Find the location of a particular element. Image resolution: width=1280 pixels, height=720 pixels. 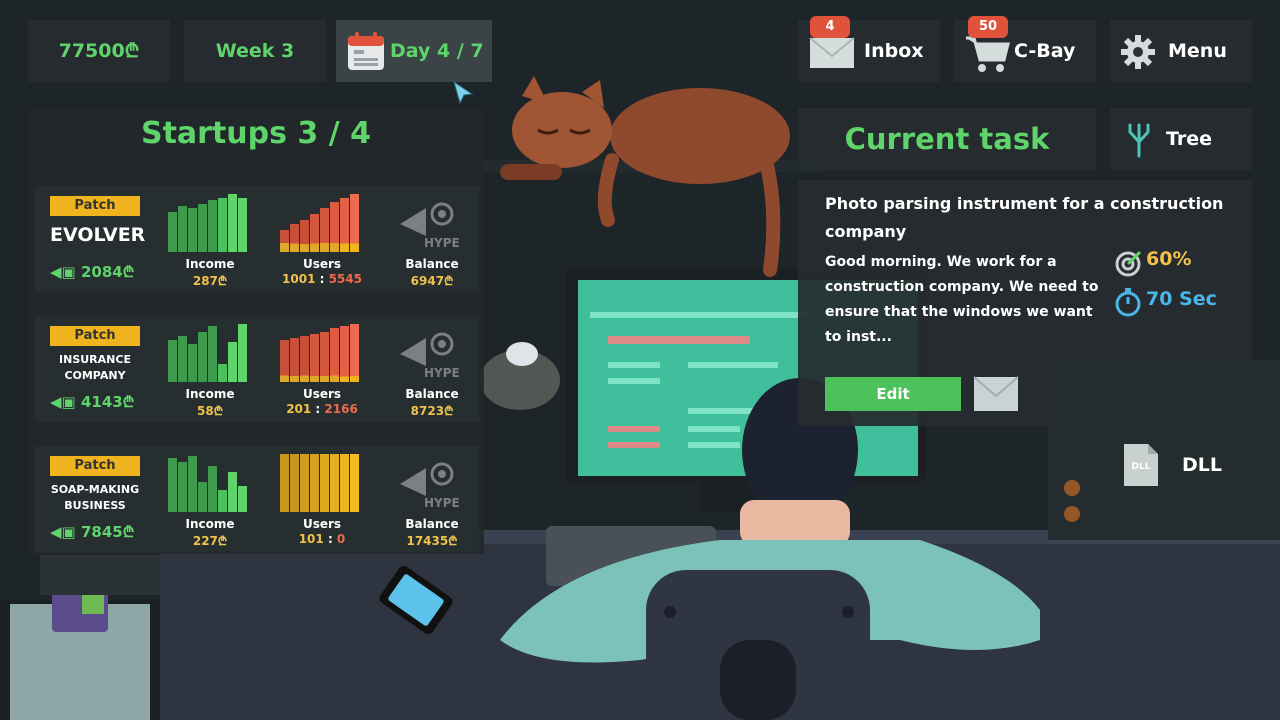

startup-name: EVOLVER is located at coordinates (98, 235).